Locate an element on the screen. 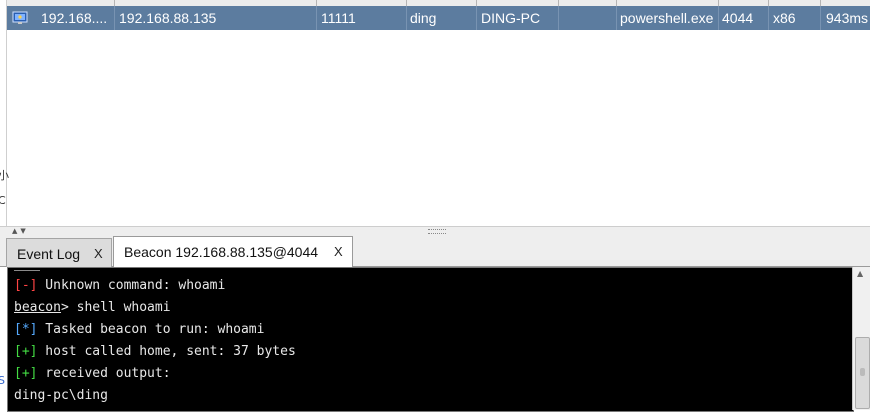 The width and height of the screenshot is (870, 412). error-tag: [-] is located at coordinates (26, 285).